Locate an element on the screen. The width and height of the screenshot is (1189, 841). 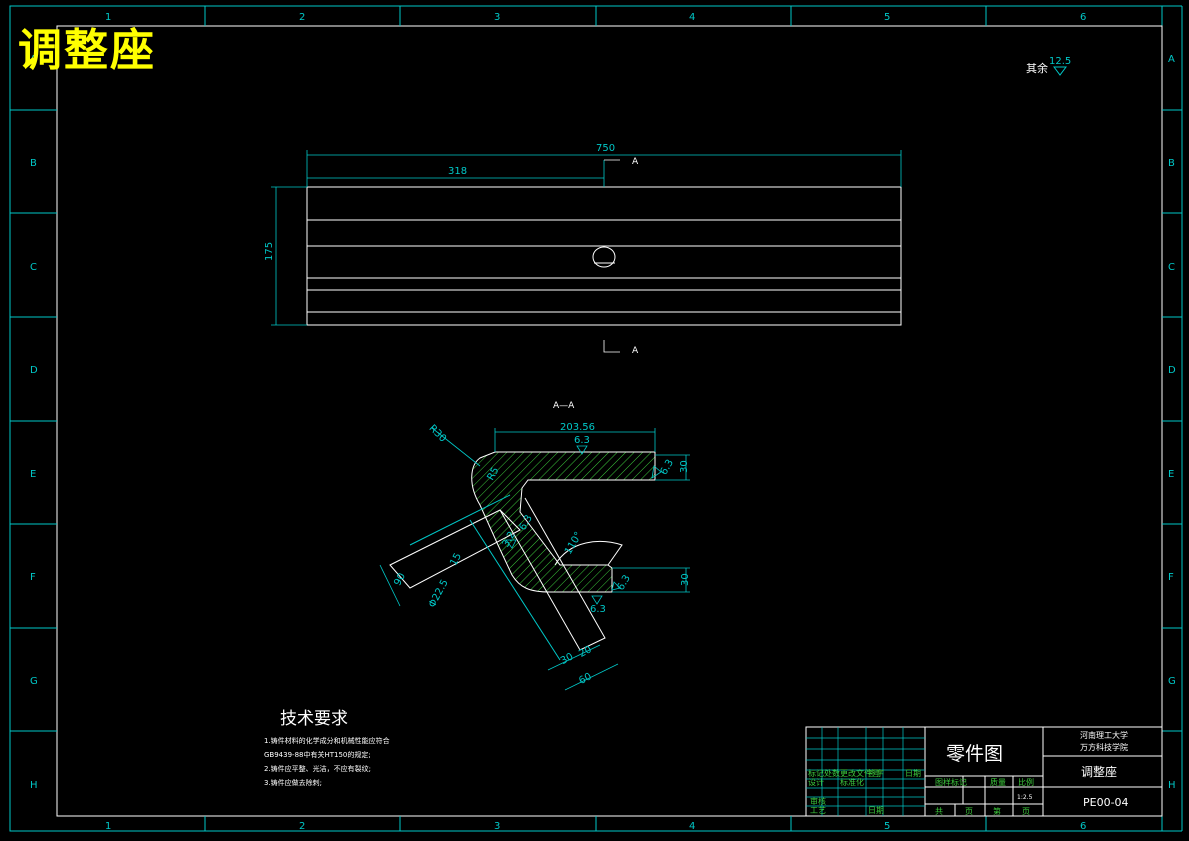
tech-item: GB9439-88中有关HT150的规定; is located at coordinates (317, 755).